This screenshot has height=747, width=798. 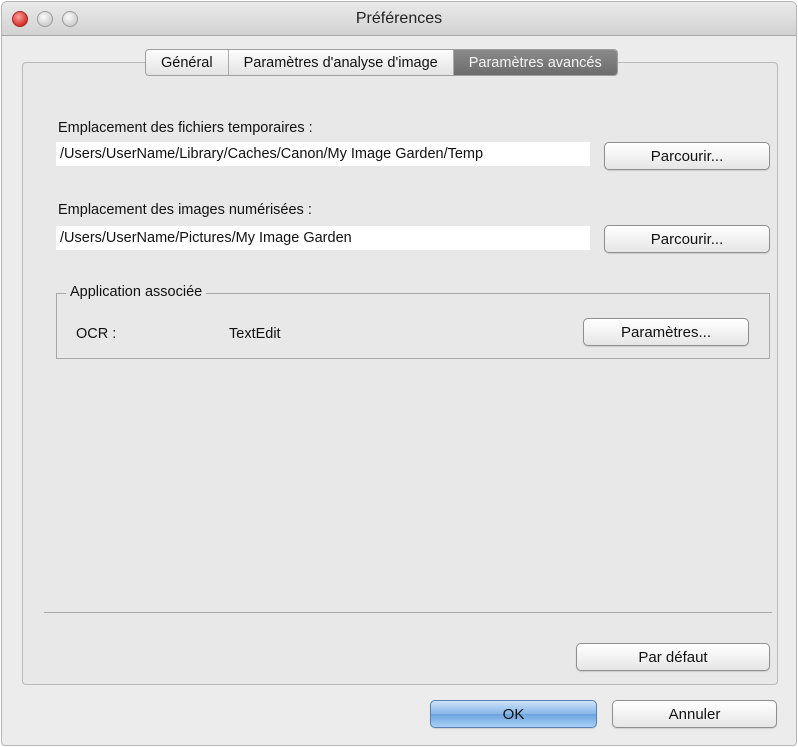 I want to click on ocr-label: OCR :, so click(x=96, y=334).